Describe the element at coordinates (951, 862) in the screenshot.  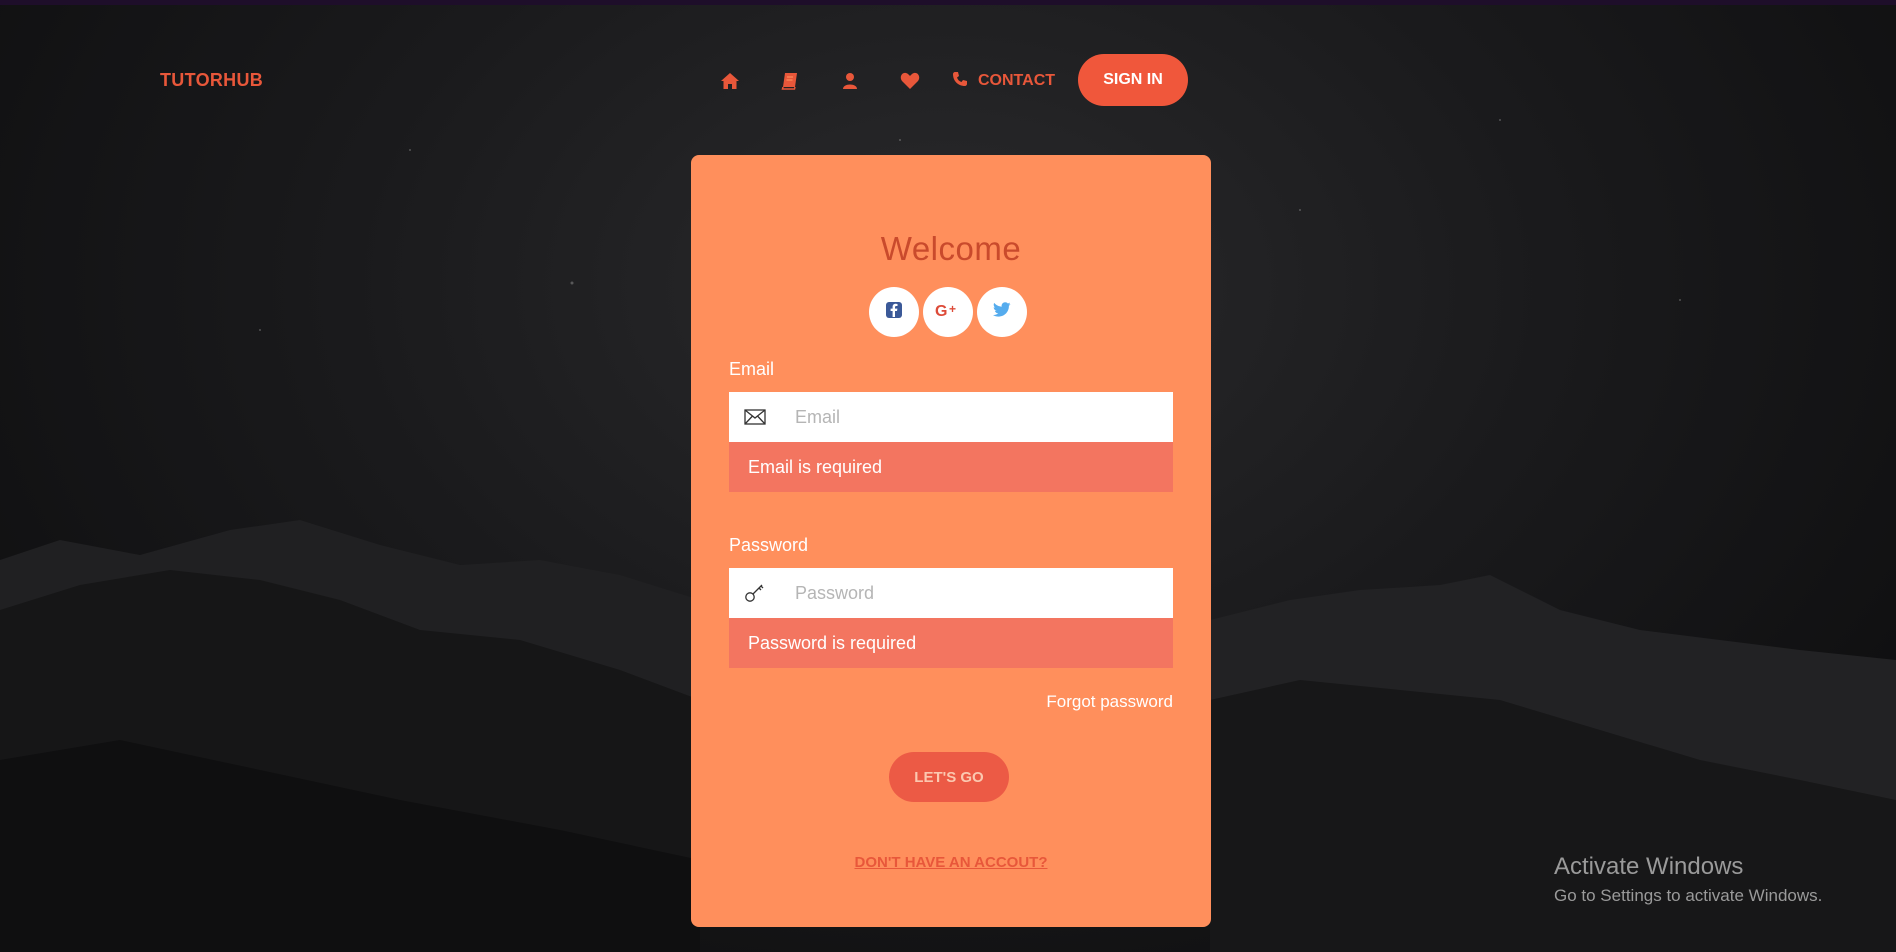
I see `signup-link: DON'T HAVE AN ACCOUT?` at that location.